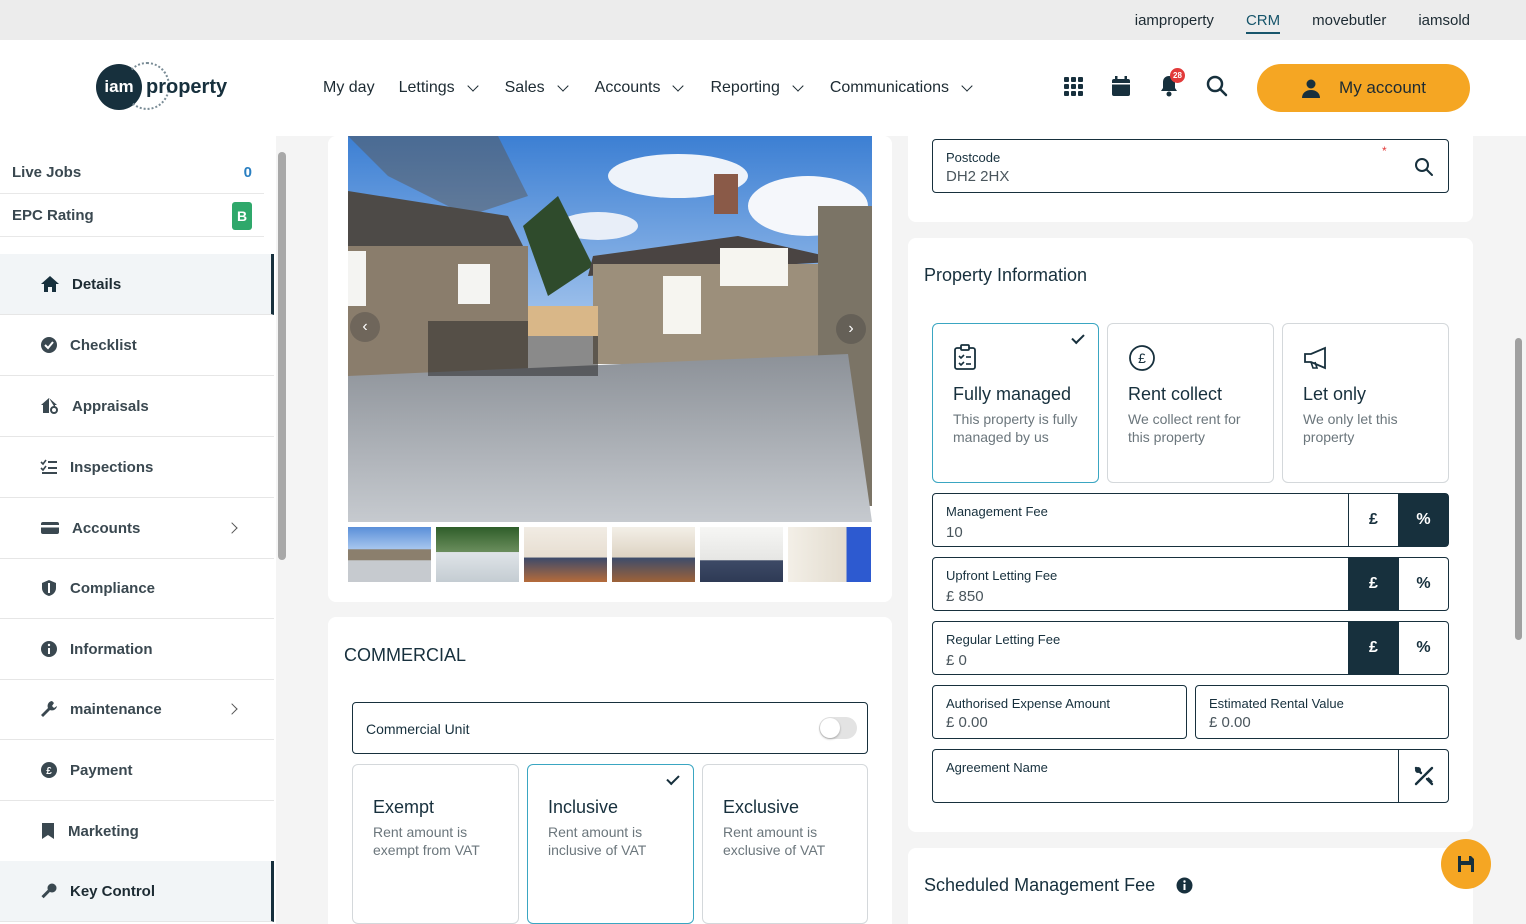 The width and height of the screenshot is (1526, 924). I want to click on commercial-unit-toggle, so click(838, 728).